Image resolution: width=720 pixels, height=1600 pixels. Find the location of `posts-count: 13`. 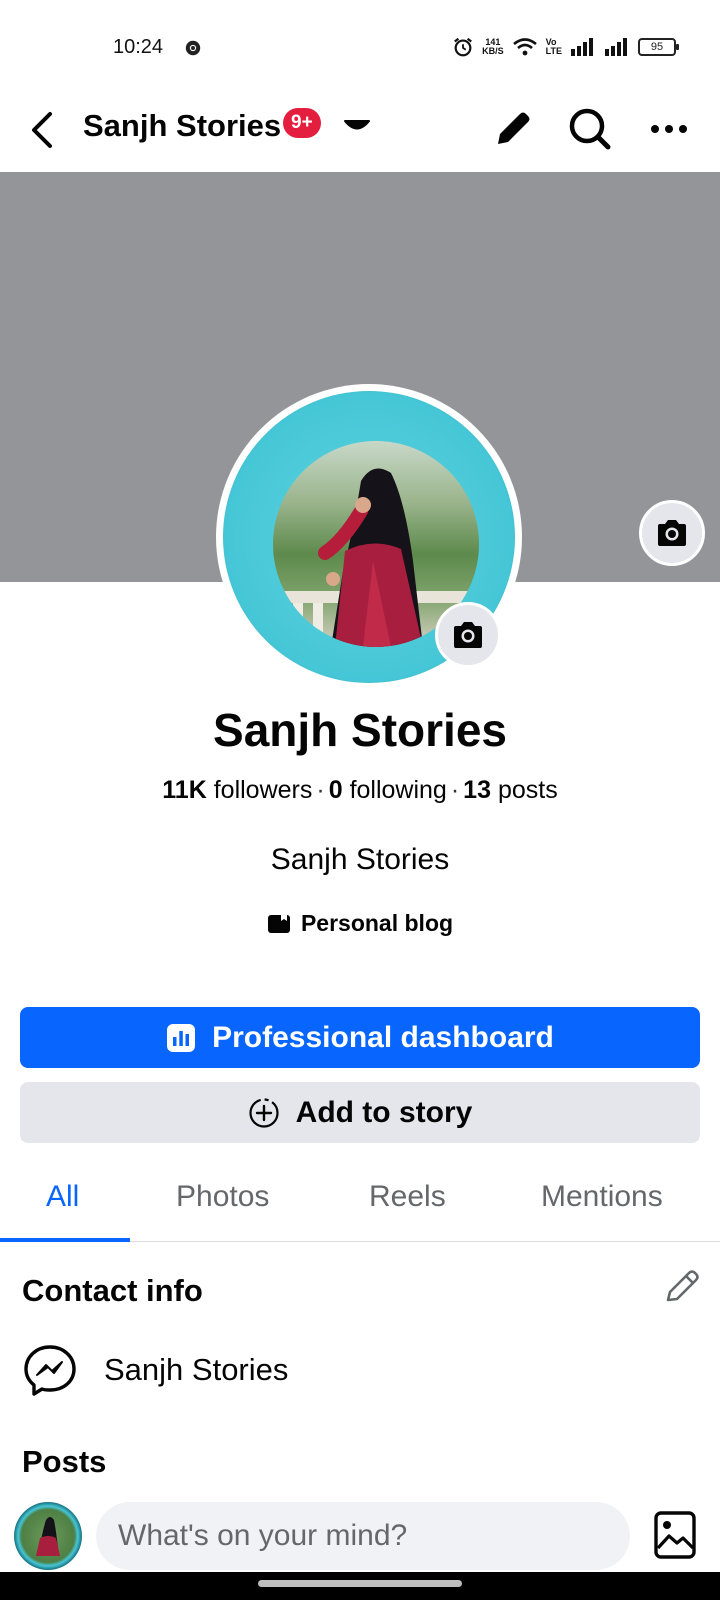

posts-count: 13 is located at coordinates (477, 790).